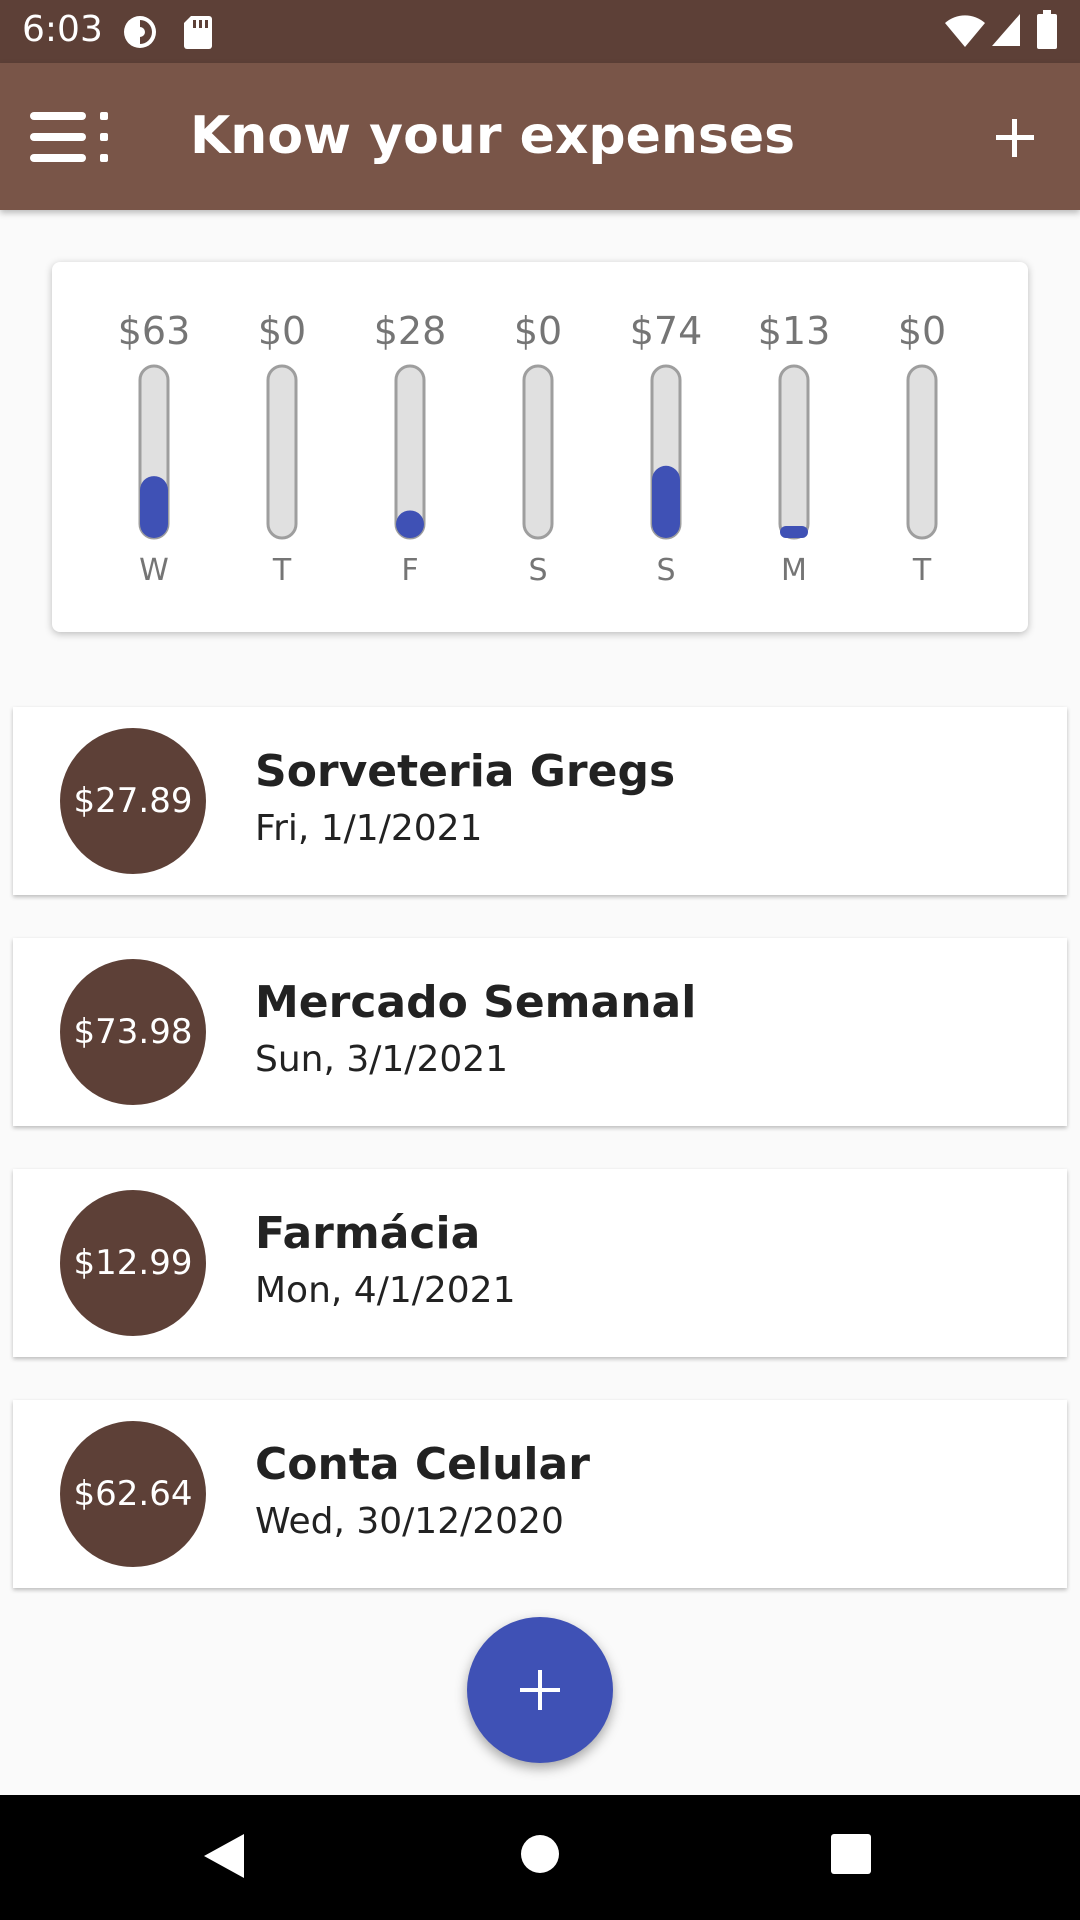  What do you see at coordinates (225, 1856) in the screenshot?
I see `back-icon` at bounding box center [225, 1856].